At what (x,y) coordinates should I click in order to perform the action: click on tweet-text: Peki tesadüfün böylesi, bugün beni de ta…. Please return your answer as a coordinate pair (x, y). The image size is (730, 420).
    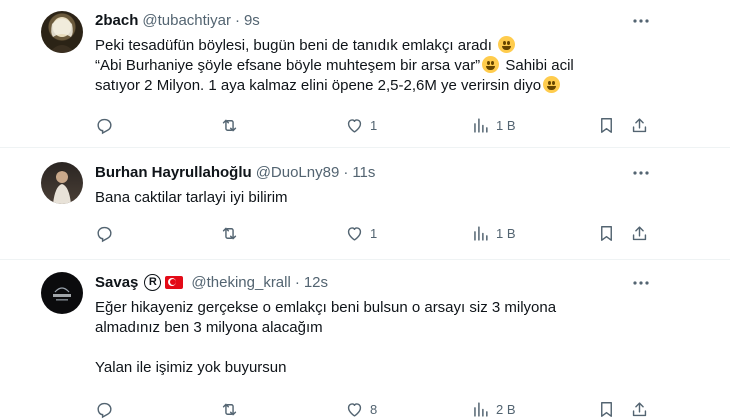
    Looking at the image, I should click on (395, 66).